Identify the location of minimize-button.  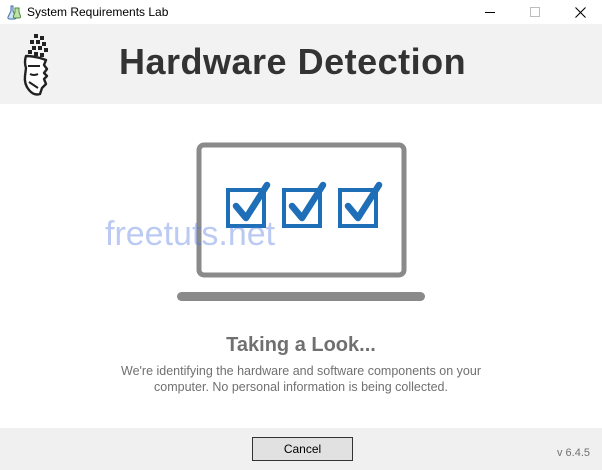
(490, 12).